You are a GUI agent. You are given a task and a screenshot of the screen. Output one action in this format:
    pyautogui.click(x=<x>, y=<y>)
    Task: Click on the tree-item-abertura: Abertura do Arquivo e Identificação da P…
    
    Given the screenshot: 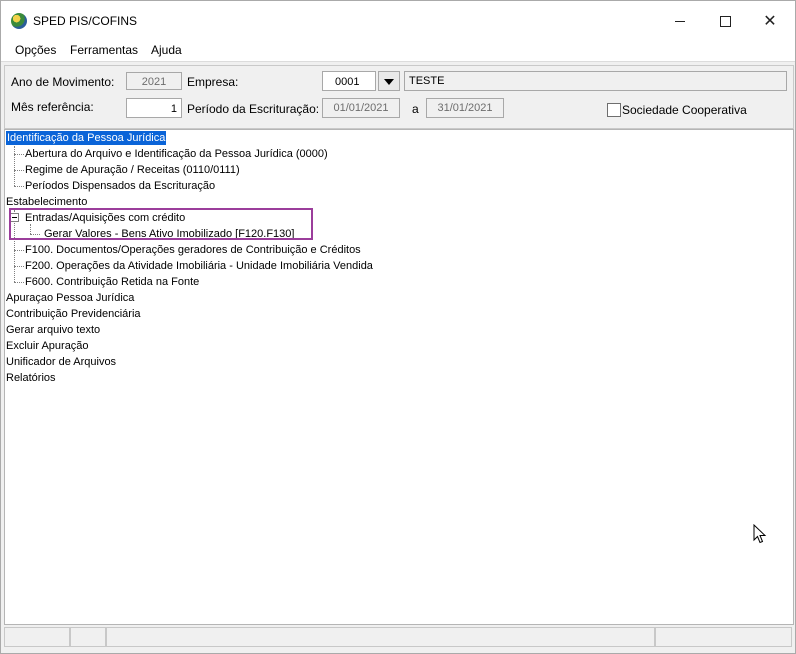 What is the action you would take?
    pyautogui.click(x=176, y=154)
    